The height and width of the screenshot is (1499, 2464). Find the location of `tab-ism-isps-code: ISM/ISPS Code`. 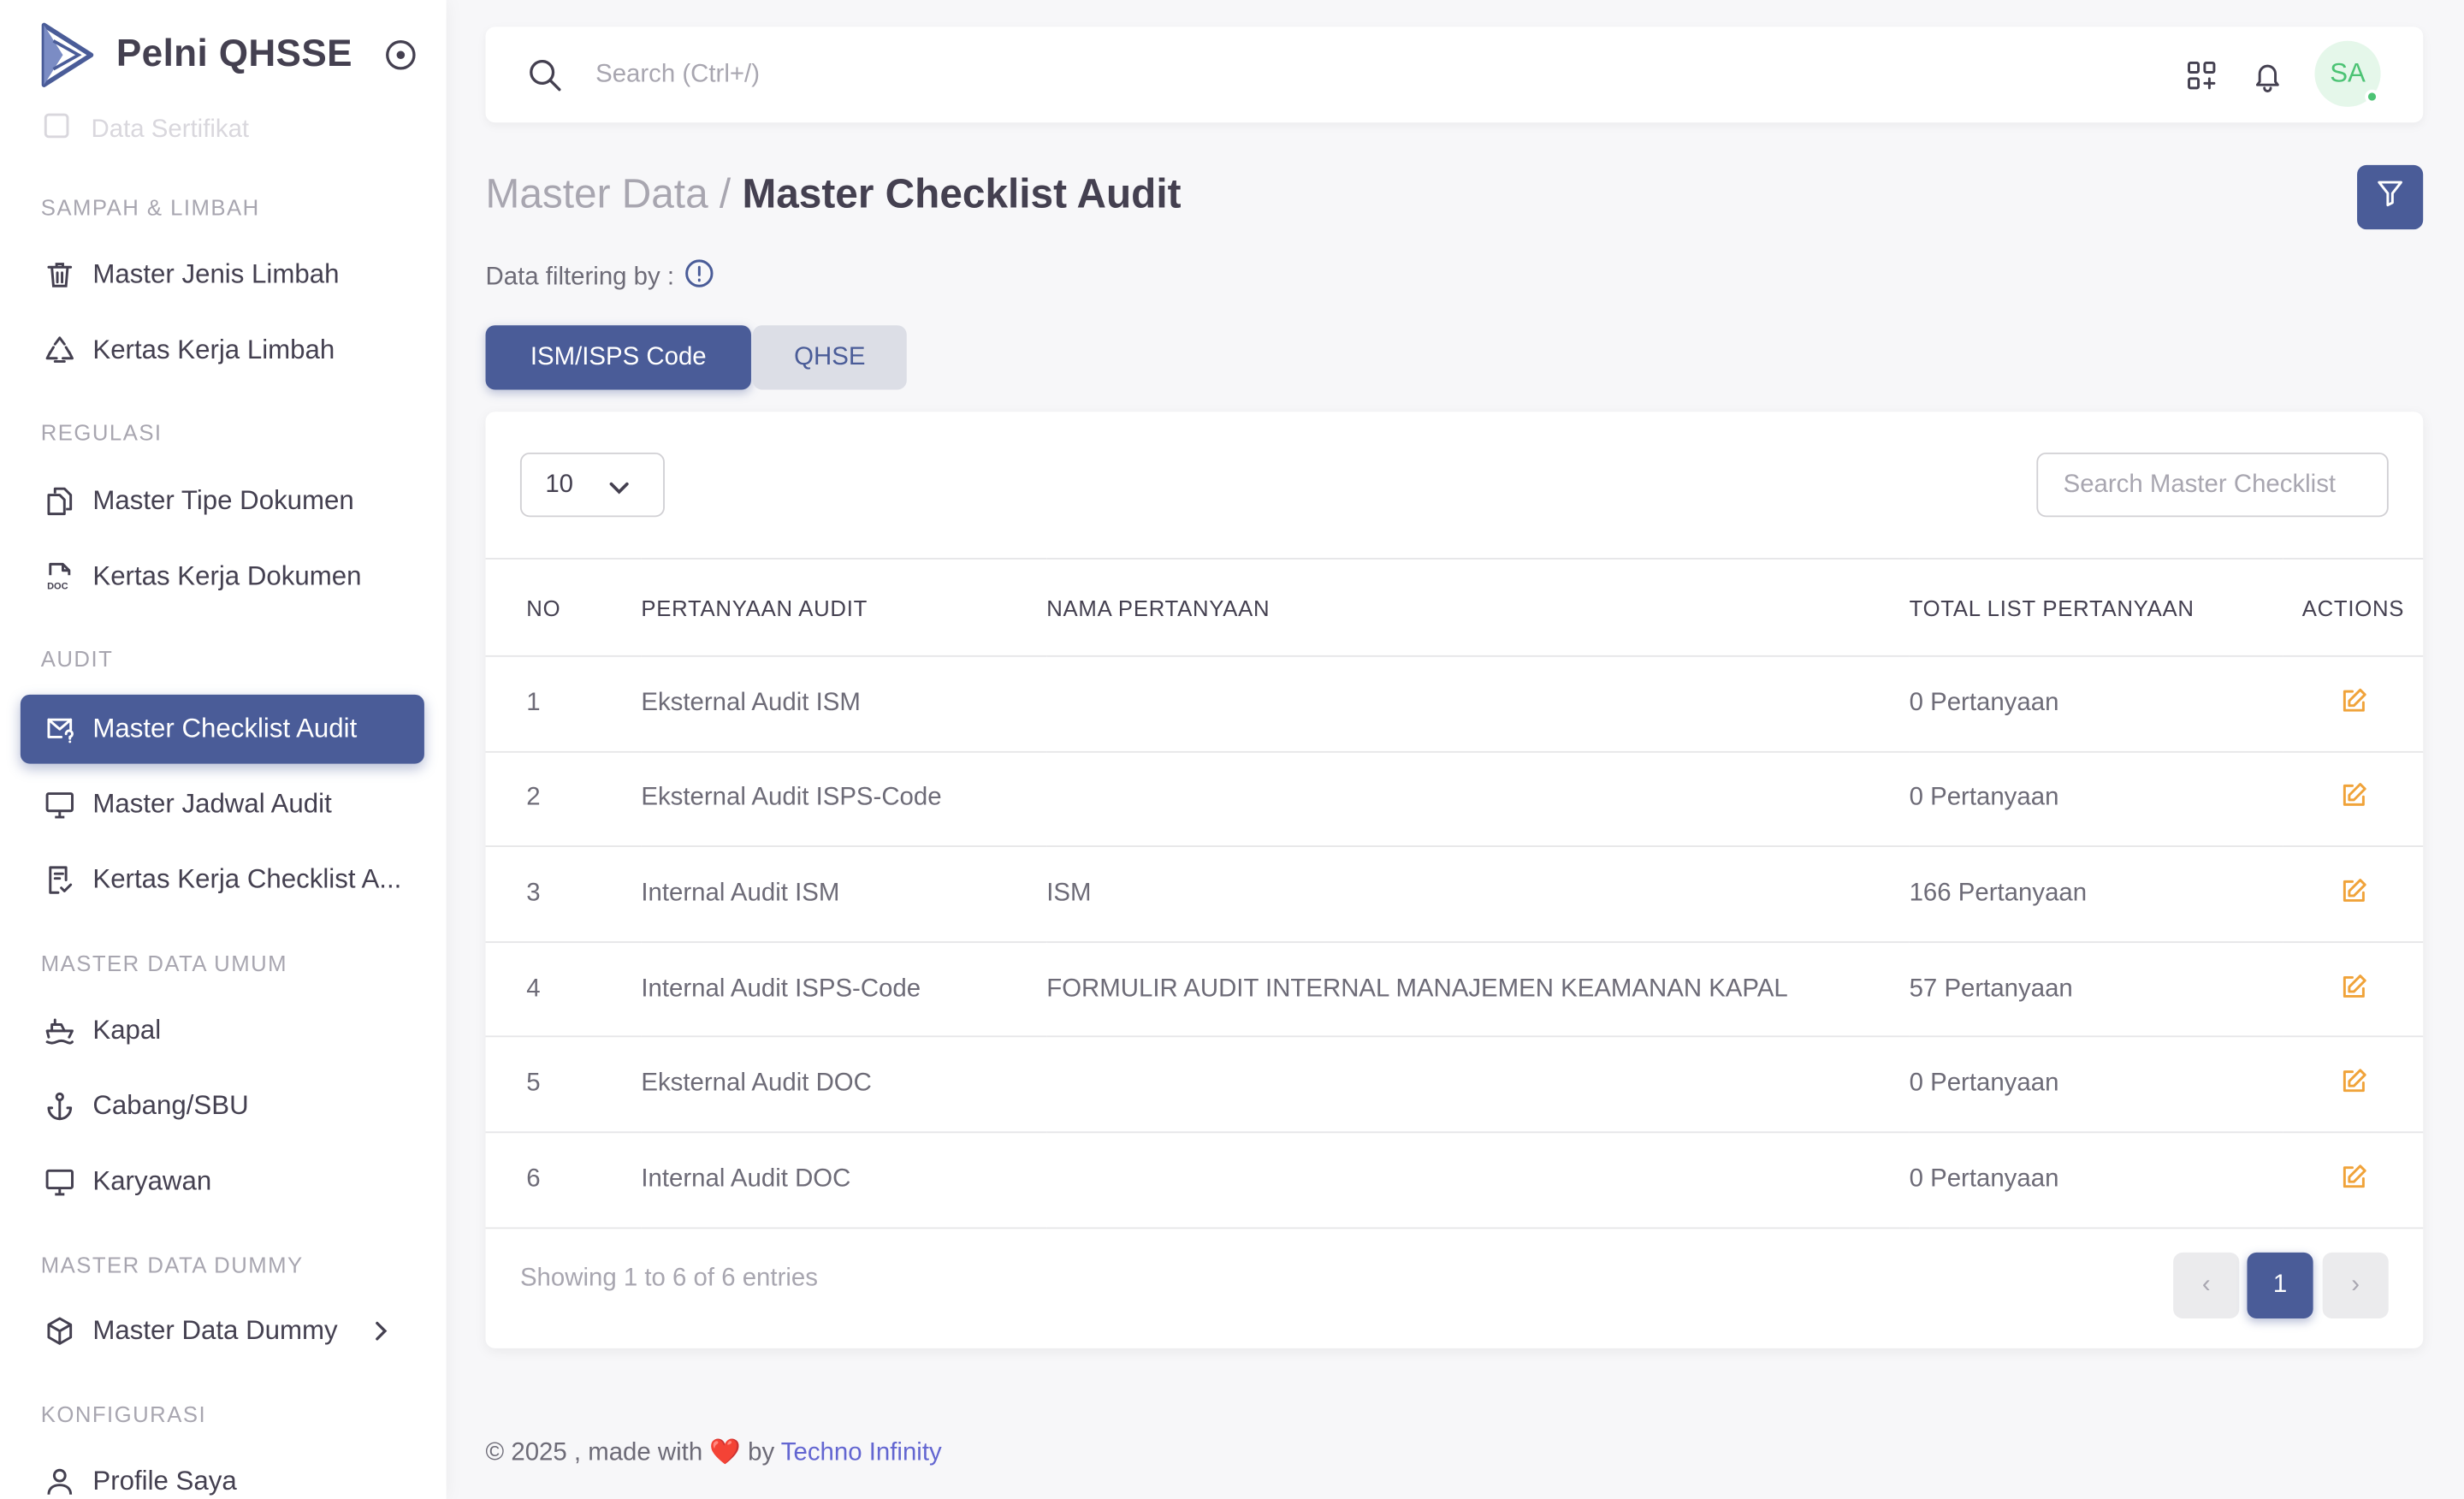

tab-ism-isps-code: ISM/ISPS Code is located at coordinates (618, 357).